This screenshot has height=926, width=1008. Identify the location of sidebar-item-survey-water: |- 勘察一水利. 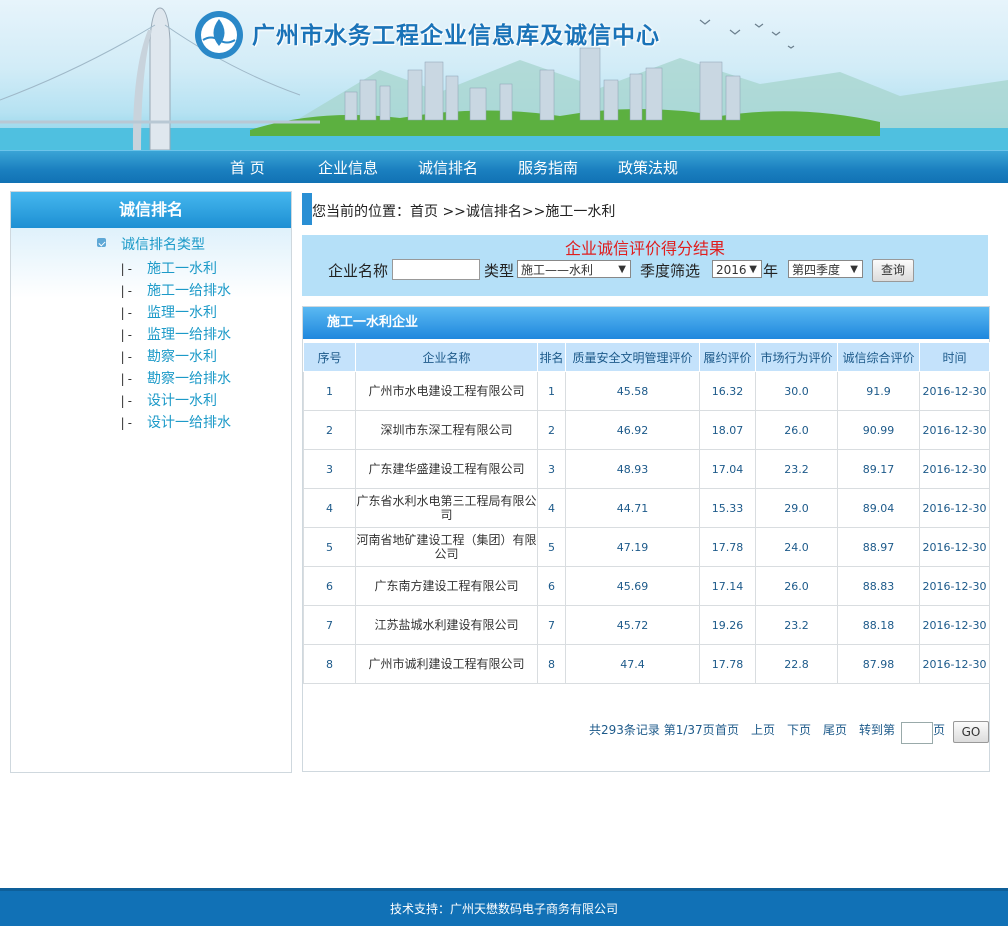
(168, 356).